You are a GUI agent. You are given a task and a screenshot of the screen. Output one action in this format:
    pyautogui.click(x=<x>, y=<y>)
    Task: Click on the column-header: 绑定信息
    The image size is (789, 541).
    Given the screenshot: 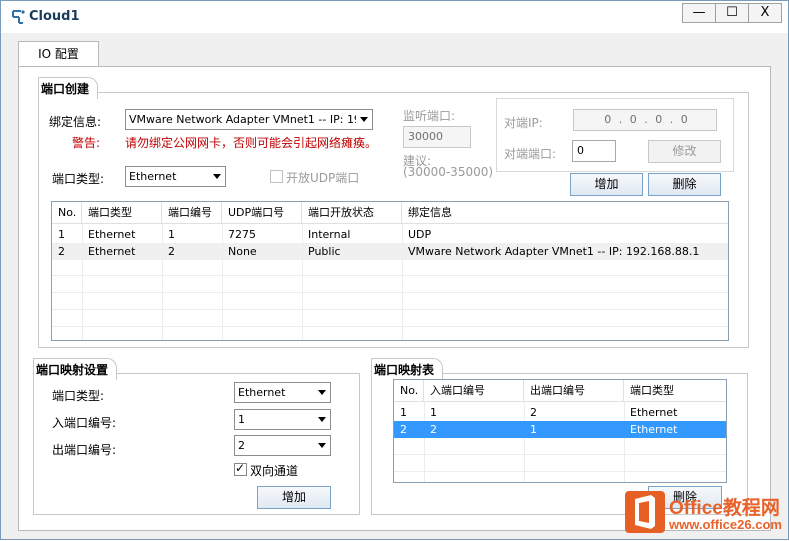 What is the action you would take?
    pyautogui.click(x=565, y=213)
    